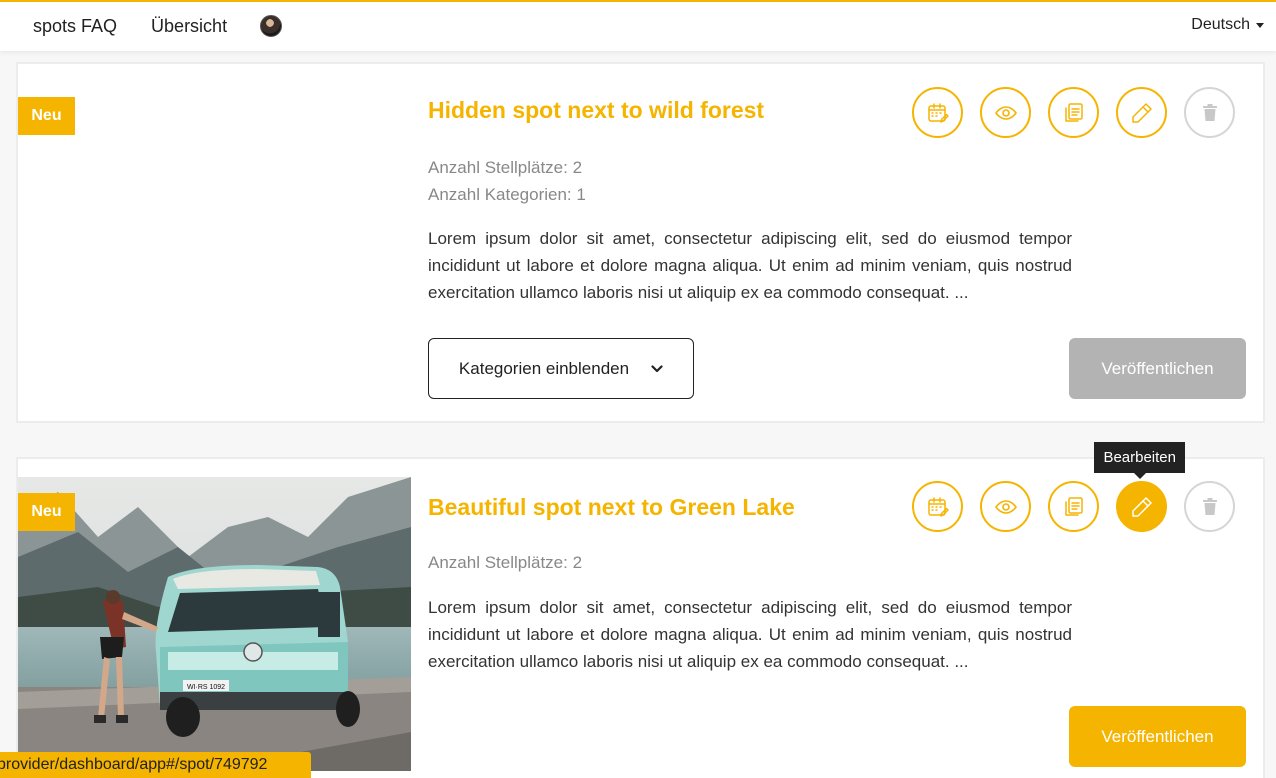  I want to click on nav-faq-link: spots FAQ, so click(75, 26).